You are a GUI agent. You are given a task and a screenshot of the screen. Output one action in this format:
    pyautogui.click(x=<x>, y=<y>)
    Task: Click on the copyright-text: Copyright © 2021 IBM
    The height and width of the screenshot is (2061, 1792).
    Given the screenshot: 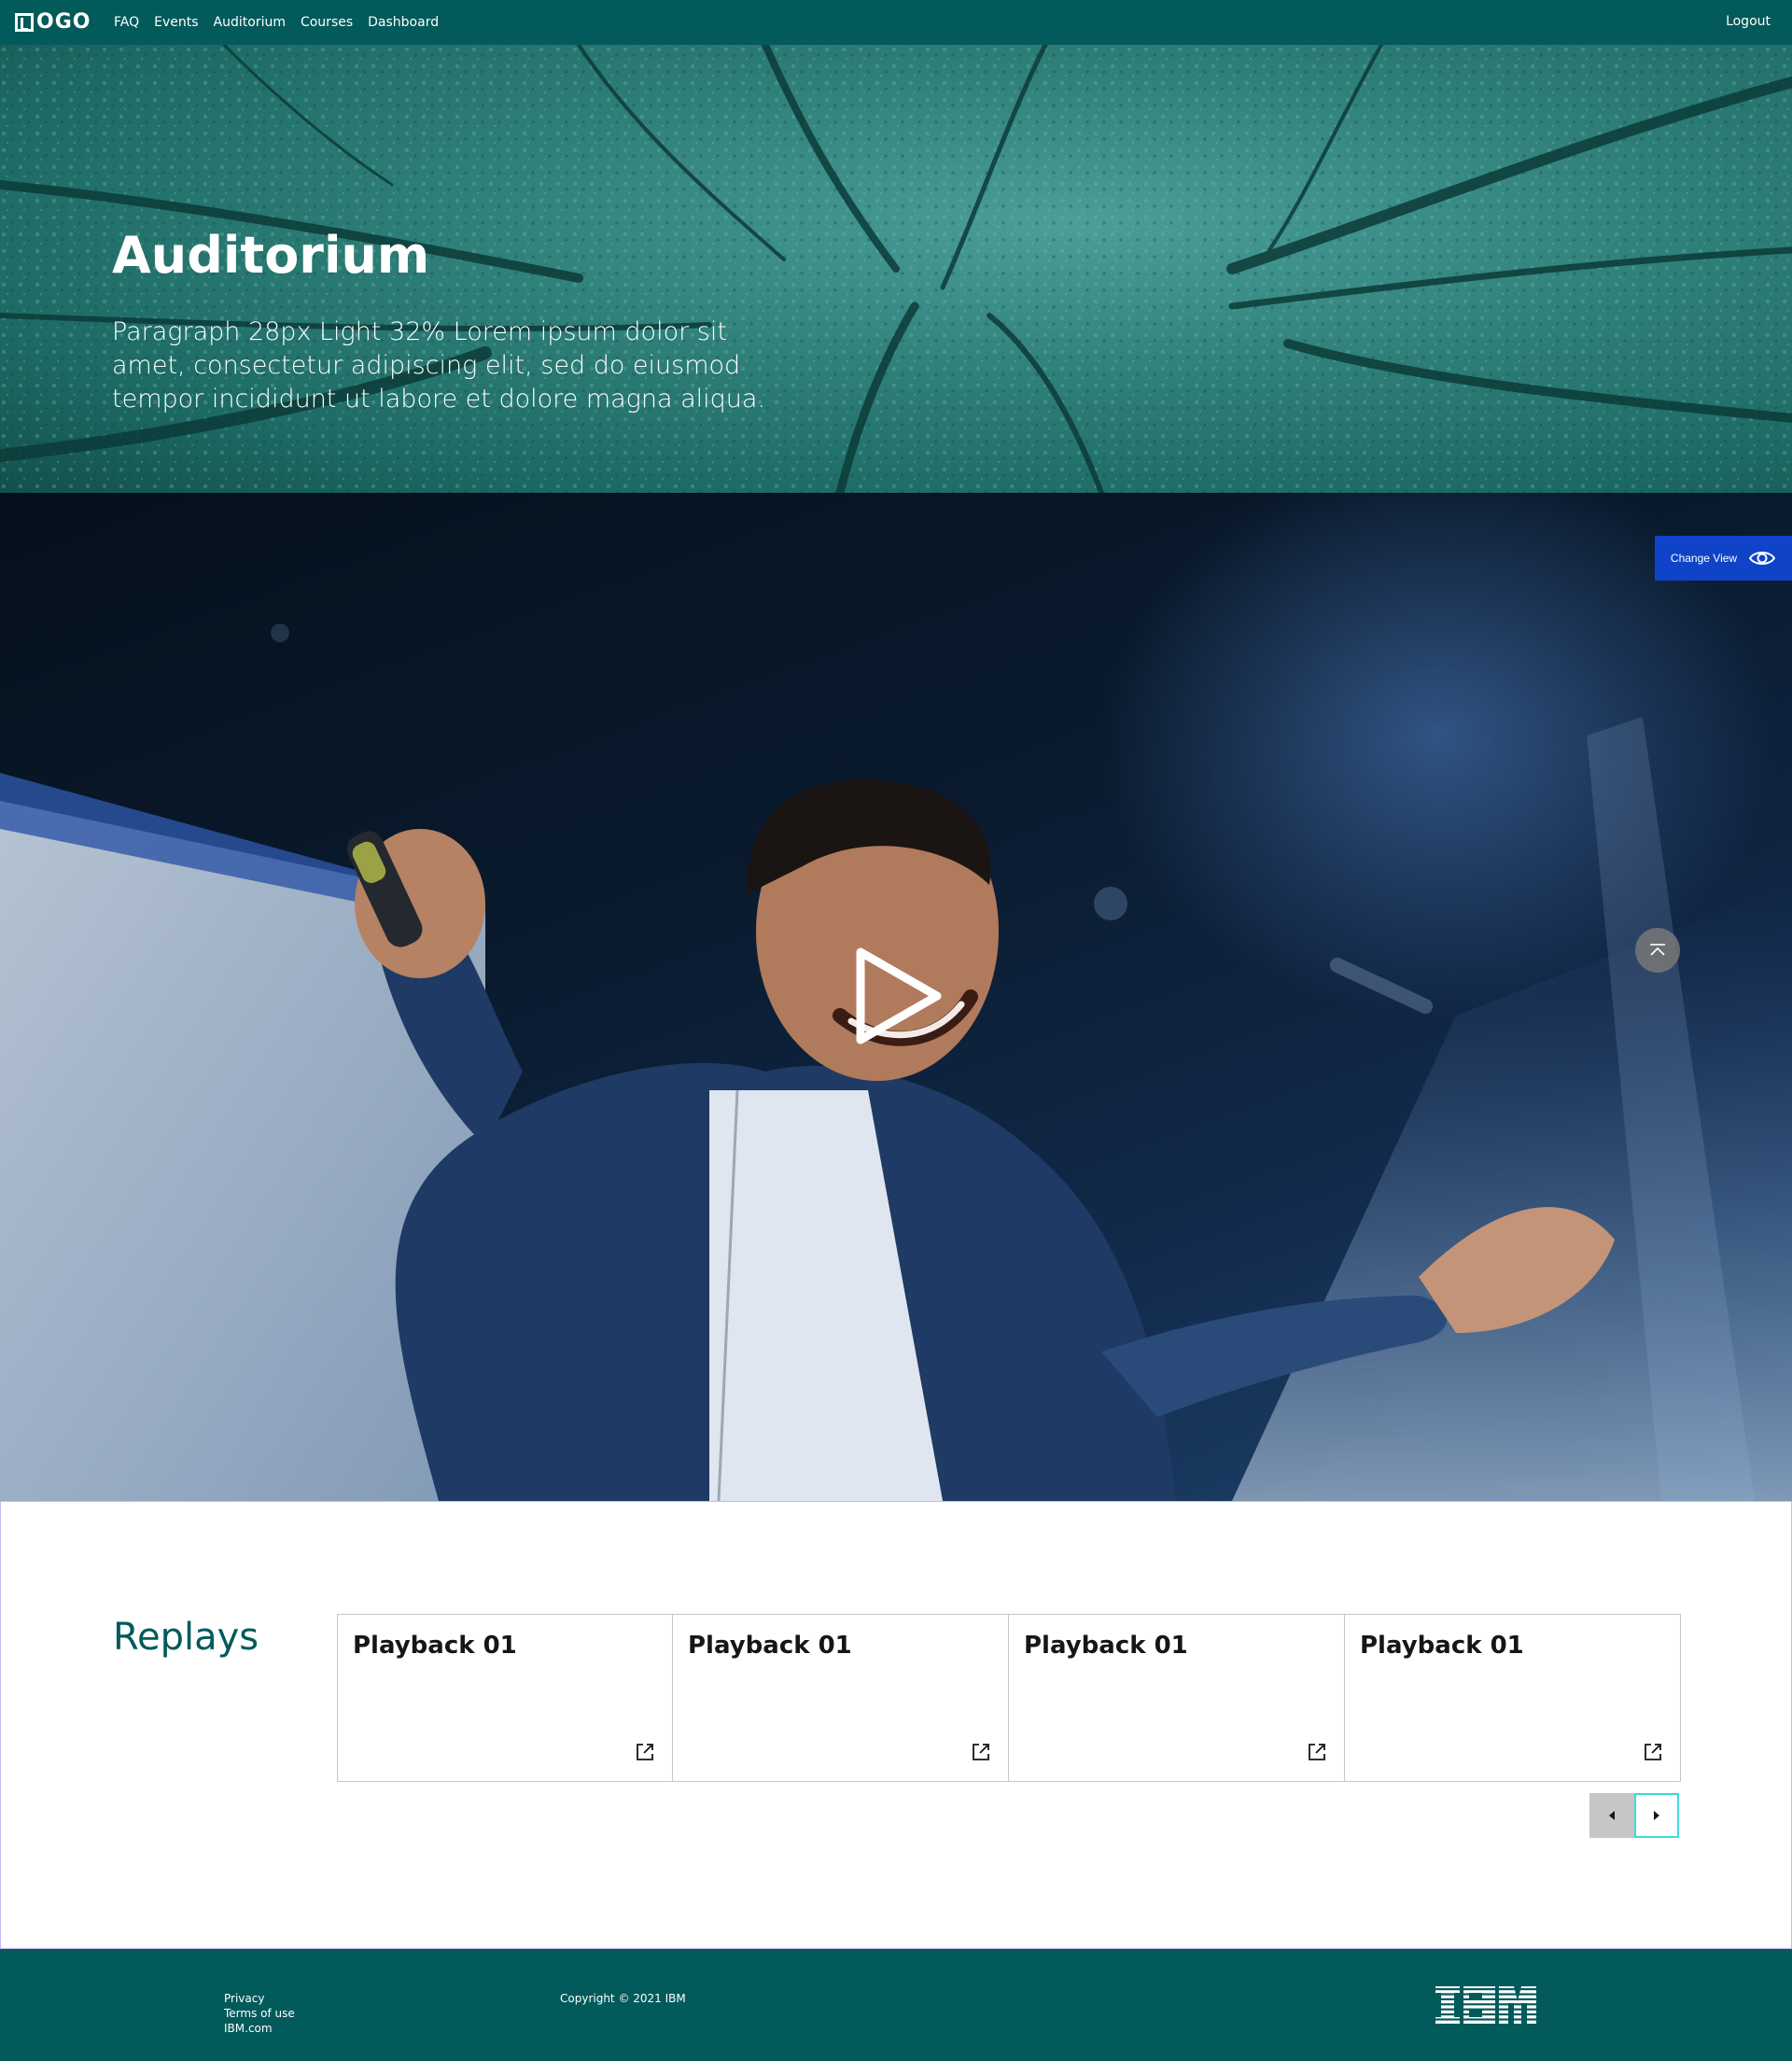 What is the action you would take?
    pyautogui.click(x=623, y=1998)
    